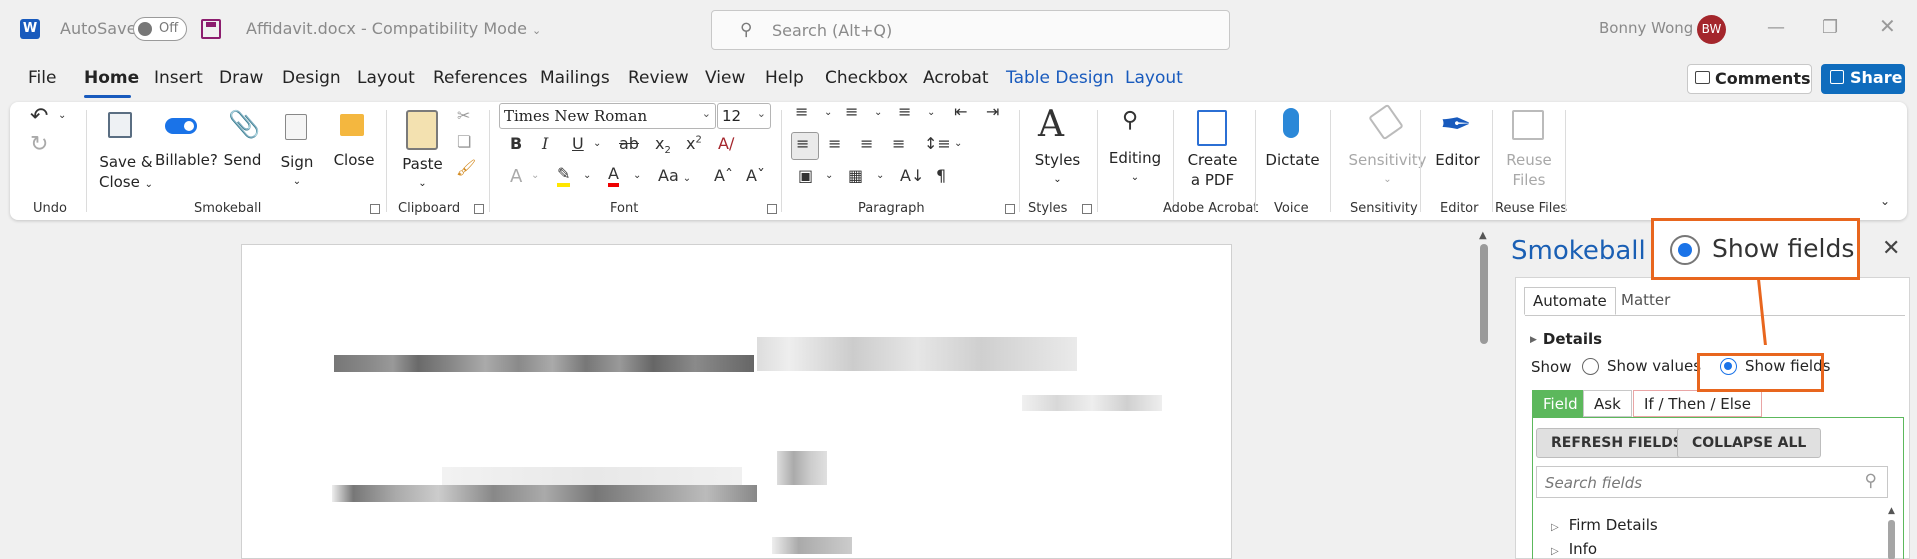 This screenshot has width=1917, height=559. Describe the element at coordinates (1060, 78) in the screenshot. I see `tab-table-design: Table Design` at that location.